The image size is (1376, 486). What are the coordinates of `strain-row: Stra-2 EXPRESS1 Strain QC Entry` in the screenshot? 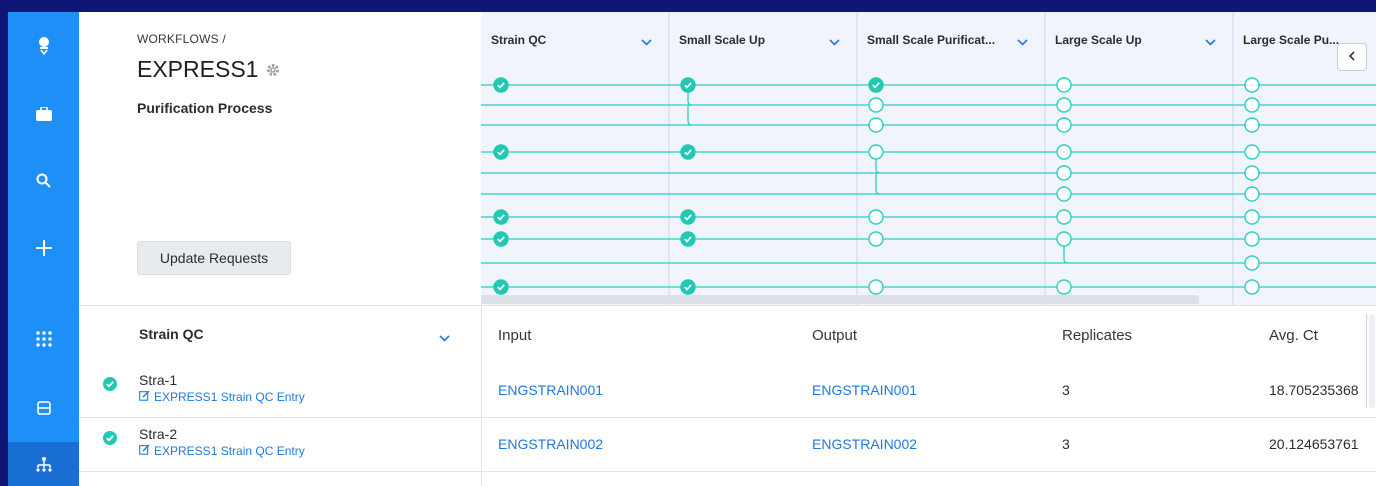 It's located at (280, 445).